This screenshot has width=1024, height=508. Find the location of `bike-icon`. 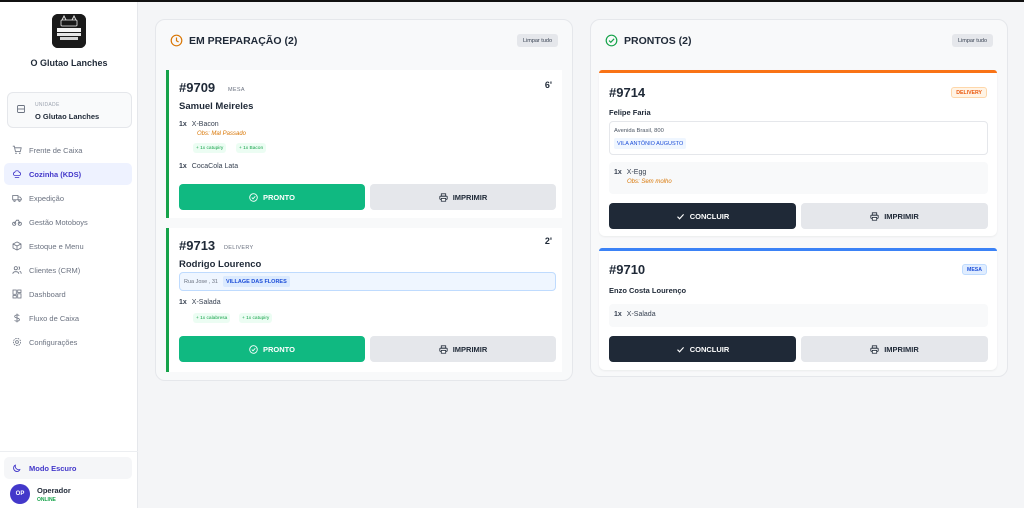

bike-icon is located at coordinates (17, 222).